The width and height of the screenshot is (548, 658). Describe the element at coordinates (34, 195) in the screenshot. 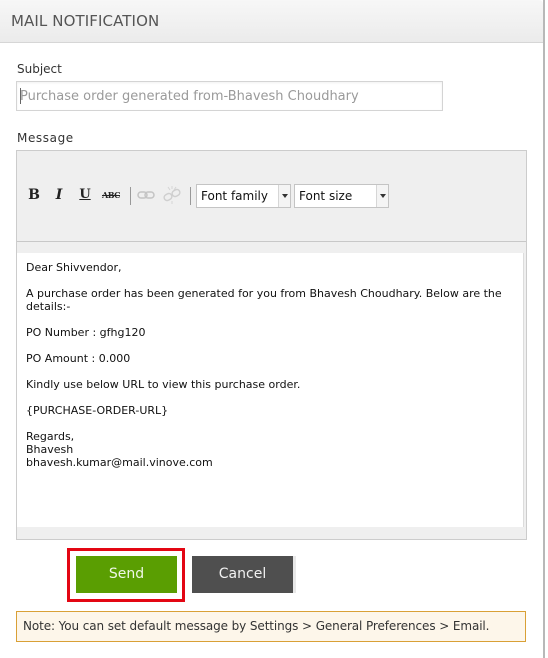

I see `bold-button: B` at that location.